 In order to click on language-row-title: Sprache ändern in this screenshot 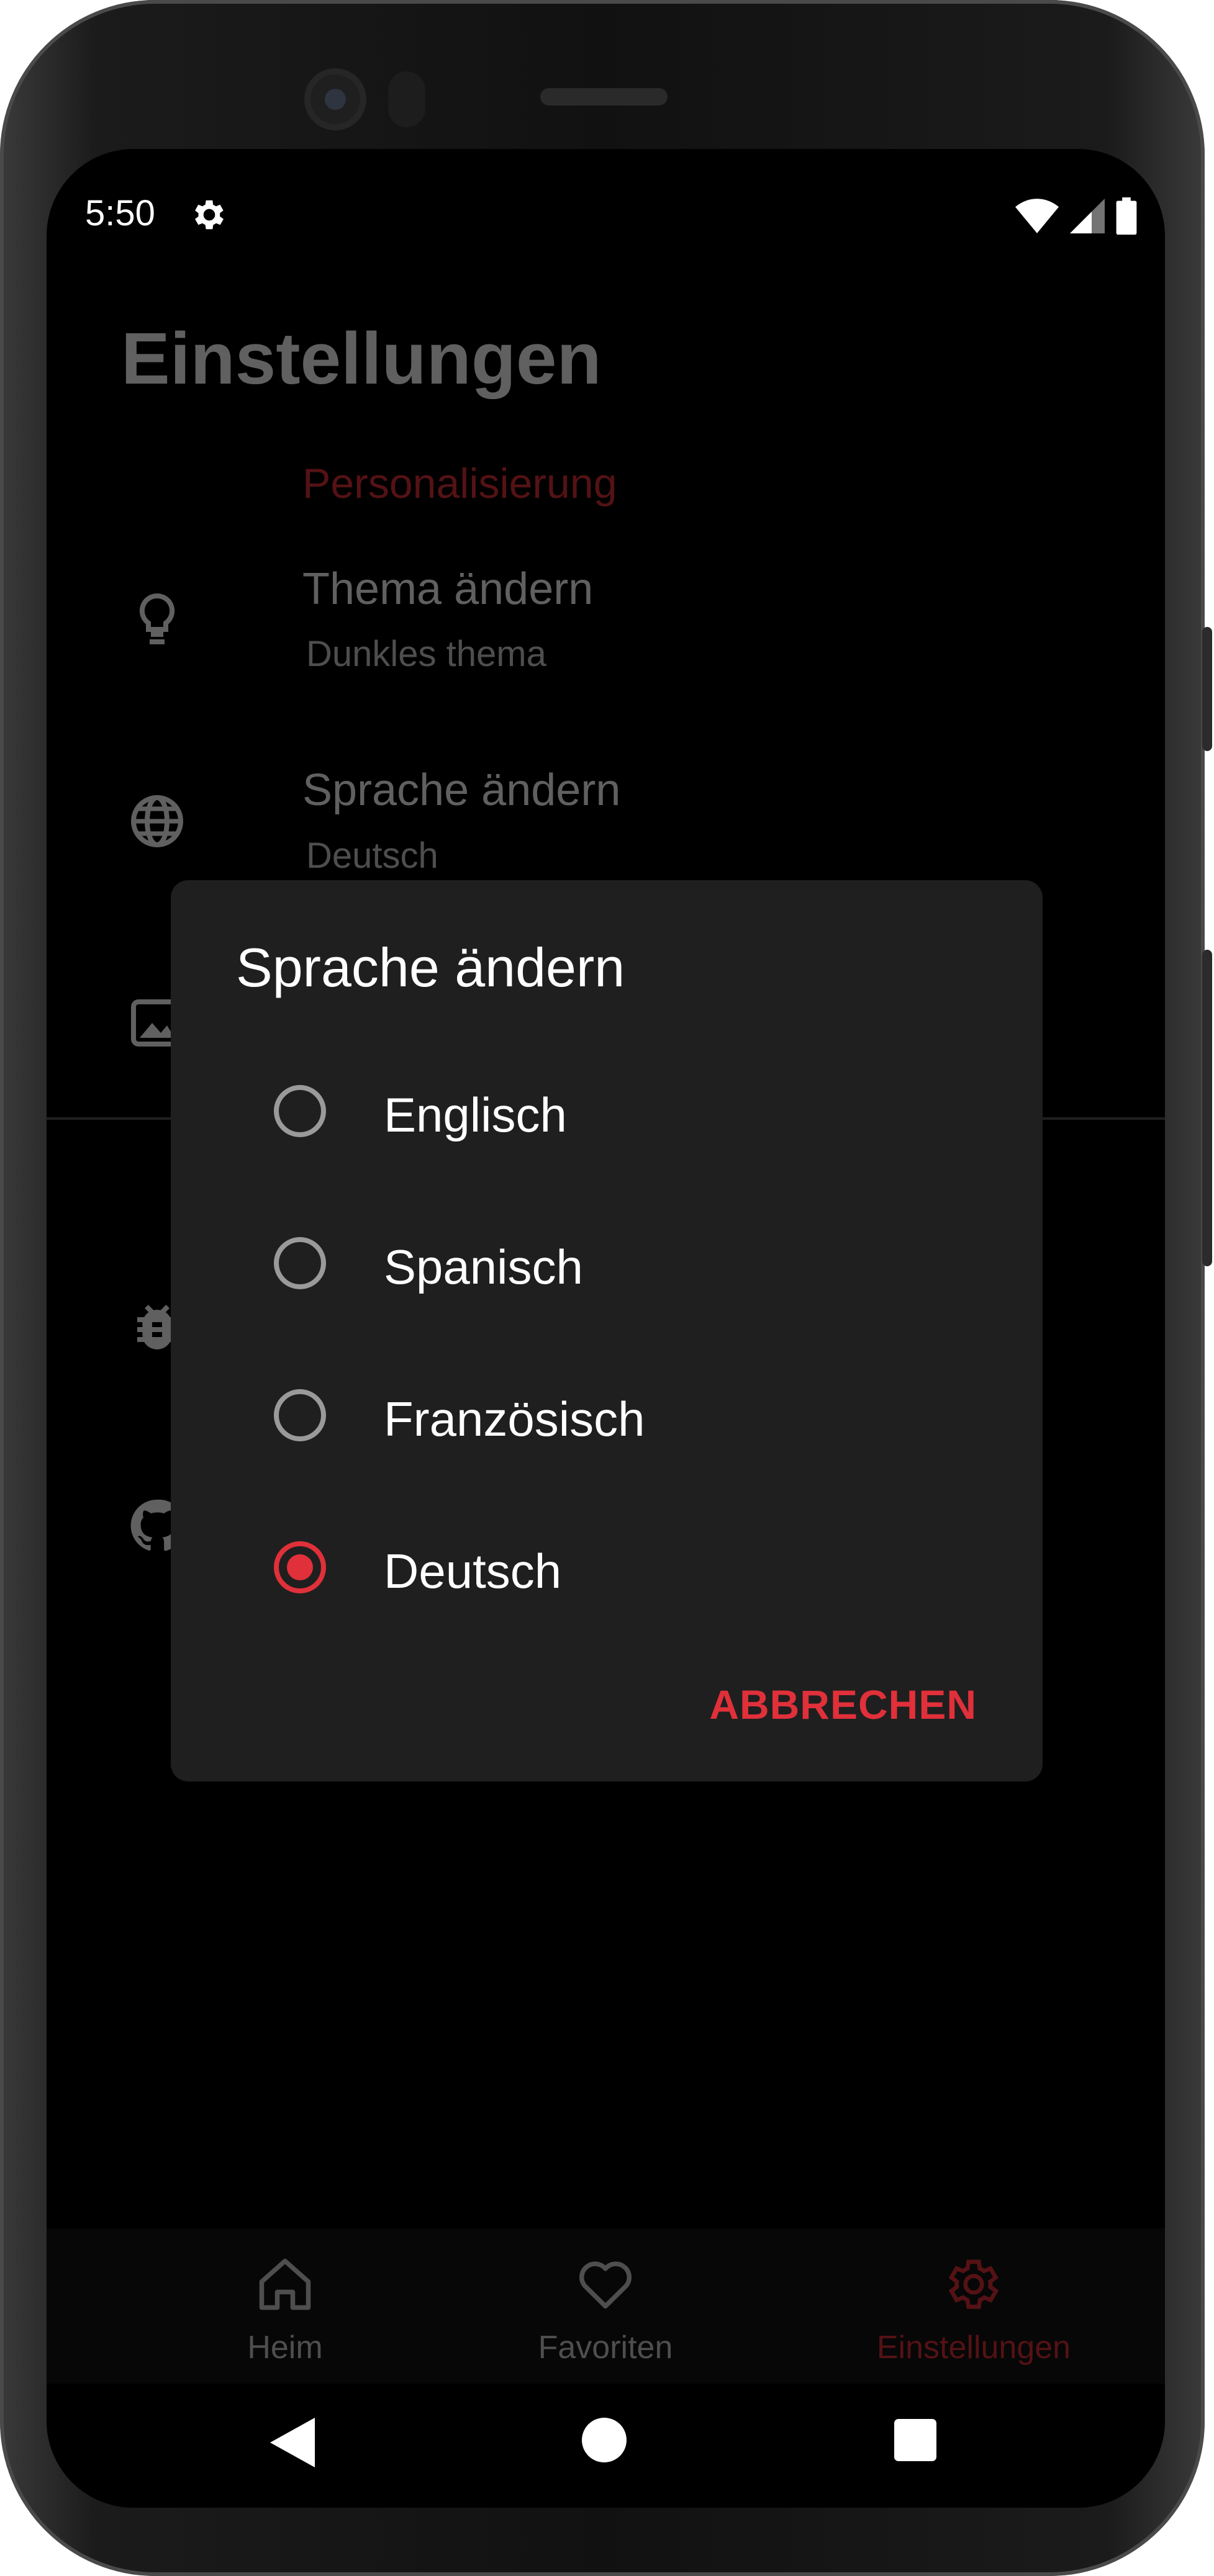, I will do `click(461, 790)`.